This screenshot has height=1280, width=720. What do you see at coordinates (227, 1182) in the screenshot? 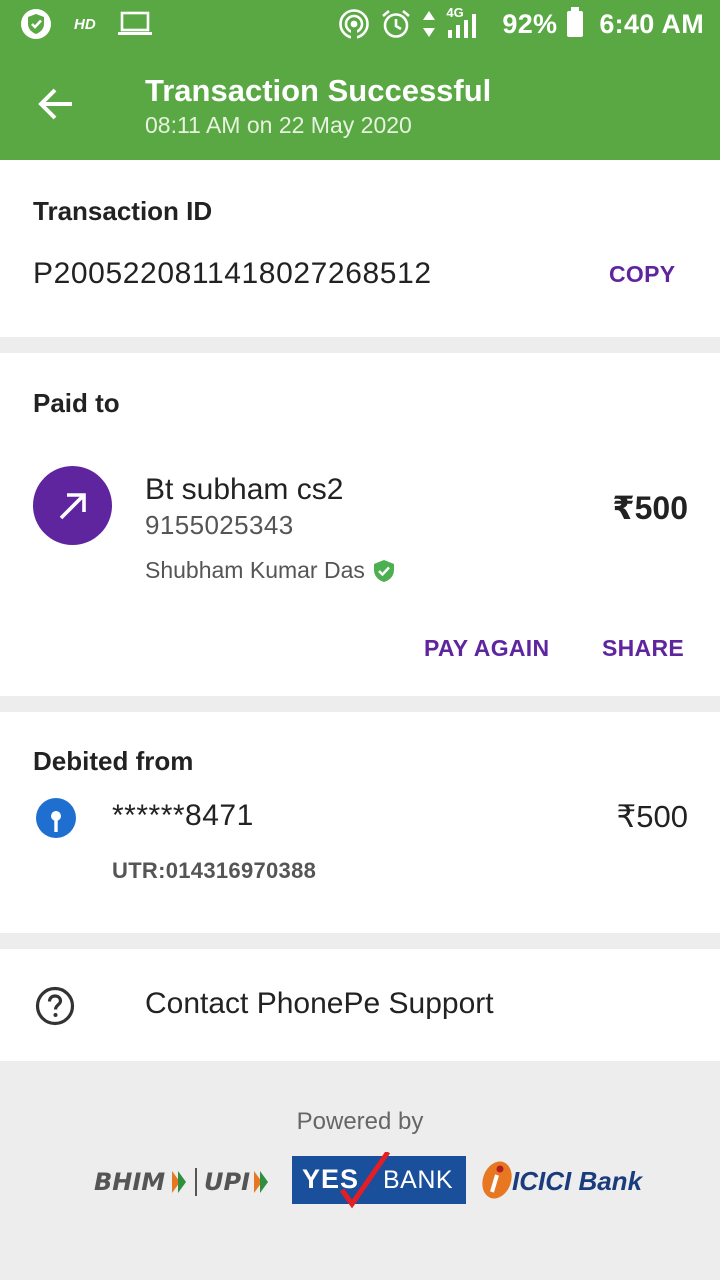
I see `upi-logo-text: UPI` at bounding box center [227, 1182].